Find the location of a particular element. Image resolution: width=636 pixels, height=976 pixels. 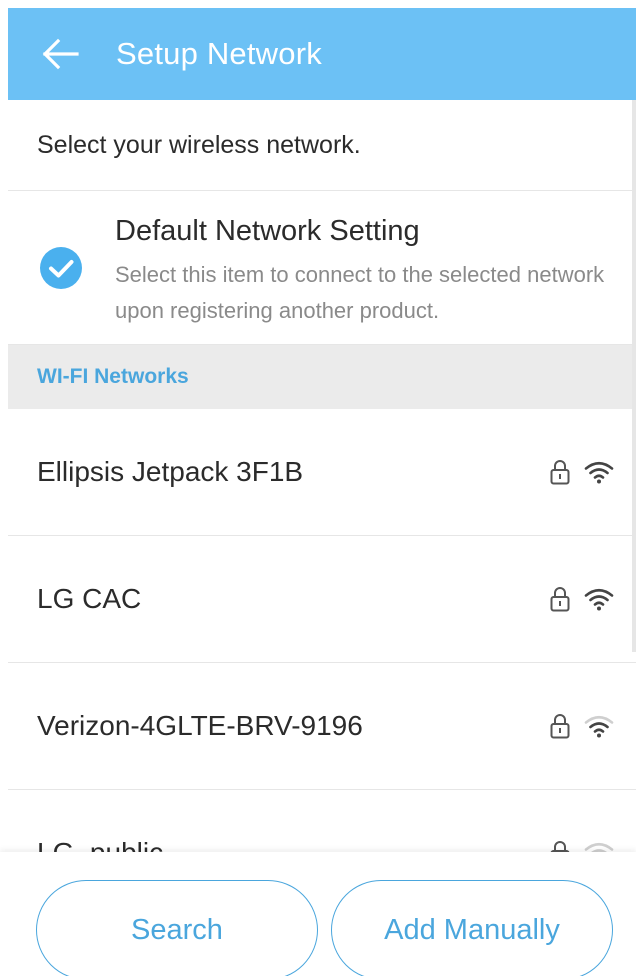

back-button is located at coordinates (60, 54).